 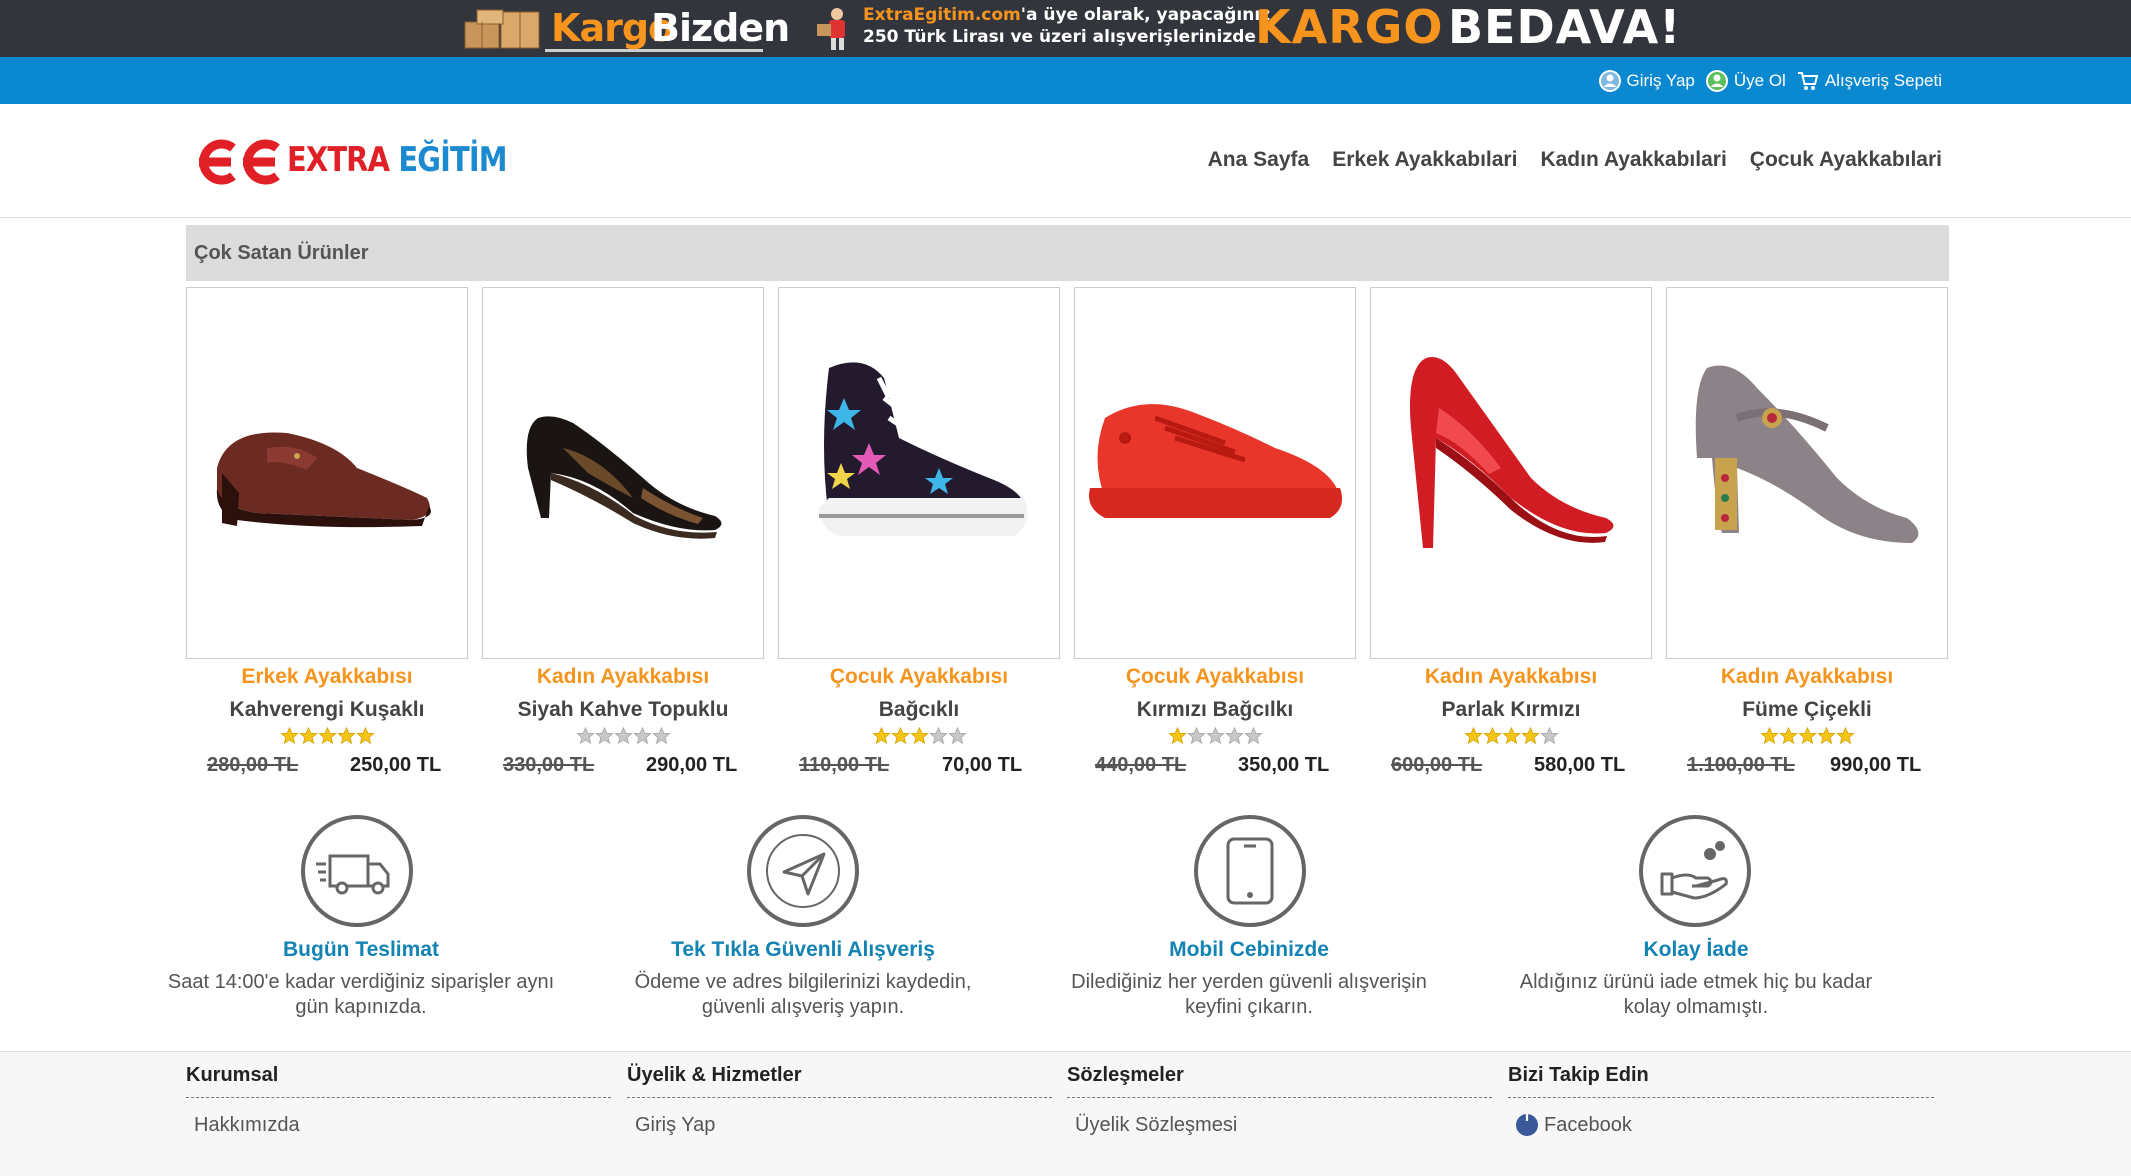 I want to click on product-name: Füme Çiçekli, so click(x=1807, y=710).